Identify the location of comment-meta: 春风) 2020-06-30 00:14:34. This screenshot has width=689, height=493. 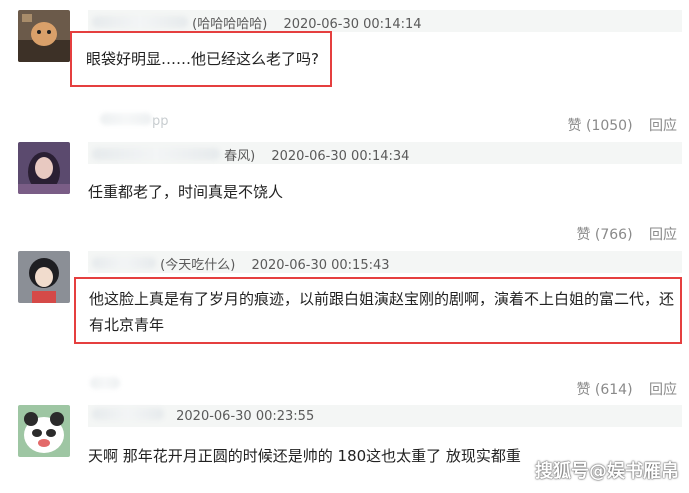
(250, 154).